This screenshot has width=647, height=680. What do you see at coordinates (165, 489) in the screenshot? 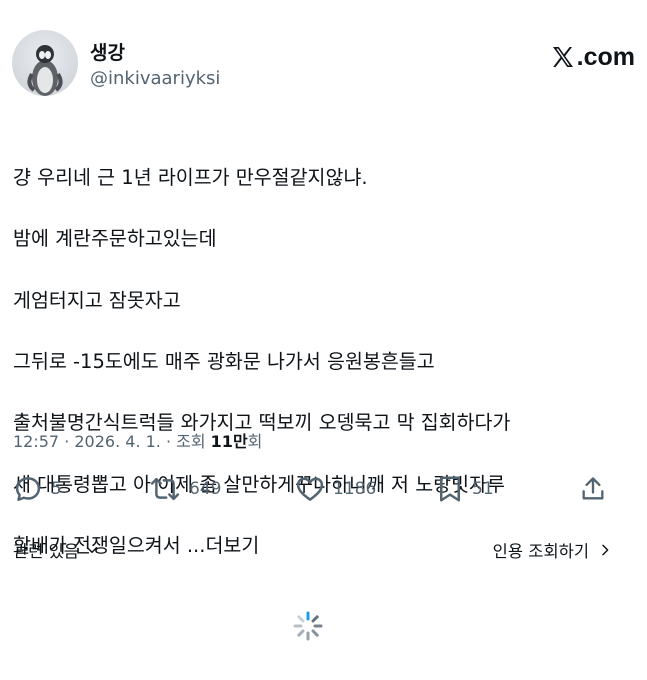
I see `repost-icon` at bounding box center [165, 489].